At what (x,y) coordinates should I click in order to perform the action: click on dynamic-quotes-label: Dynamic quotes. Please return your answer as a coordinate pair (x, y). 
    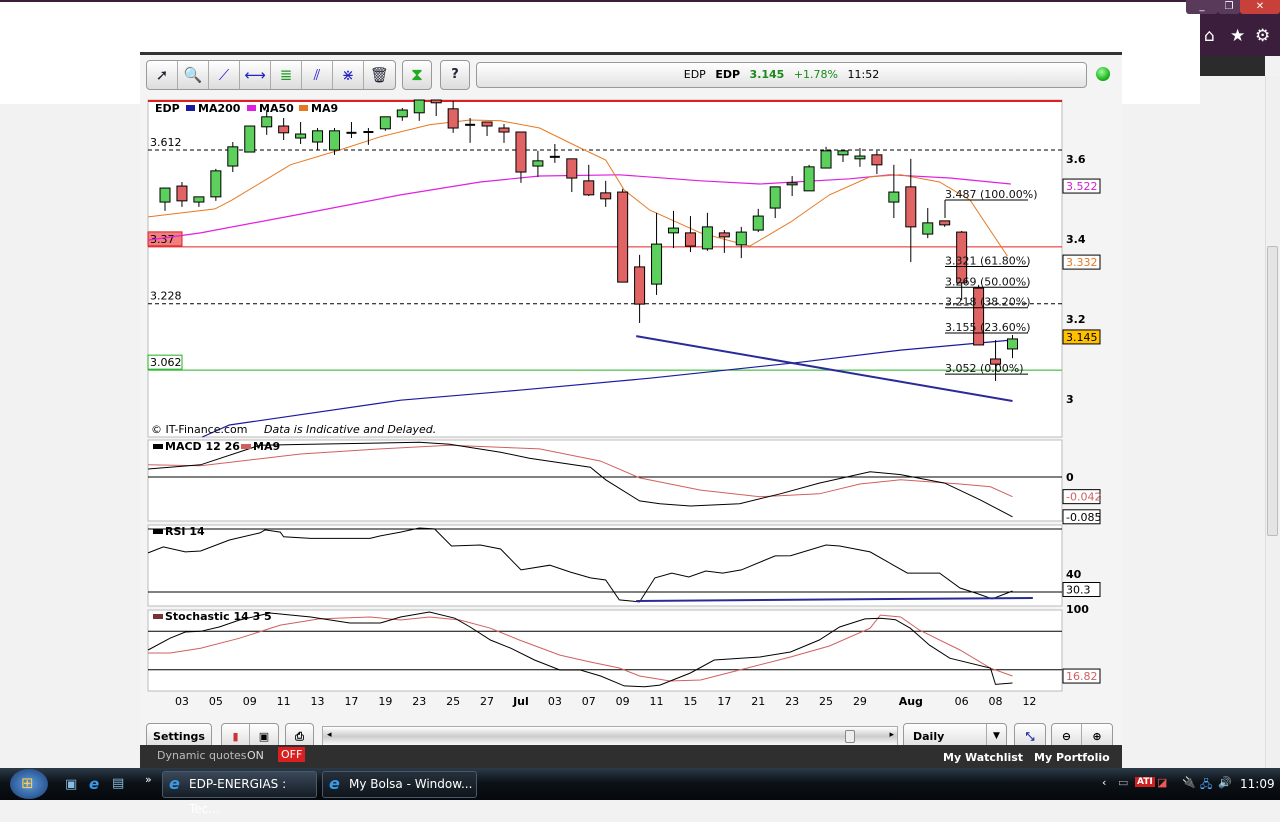
    Looking at the image, I should click on (202, 755).